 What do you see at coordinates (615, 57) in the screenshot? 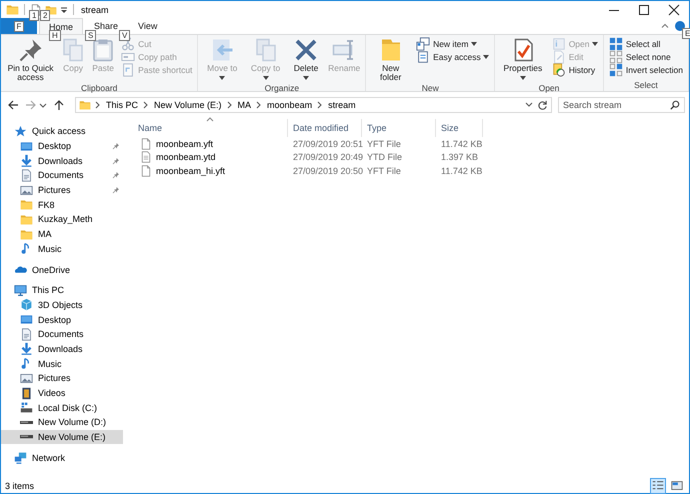
I see `empty-grid-icon` at bounding box center [615, 57].